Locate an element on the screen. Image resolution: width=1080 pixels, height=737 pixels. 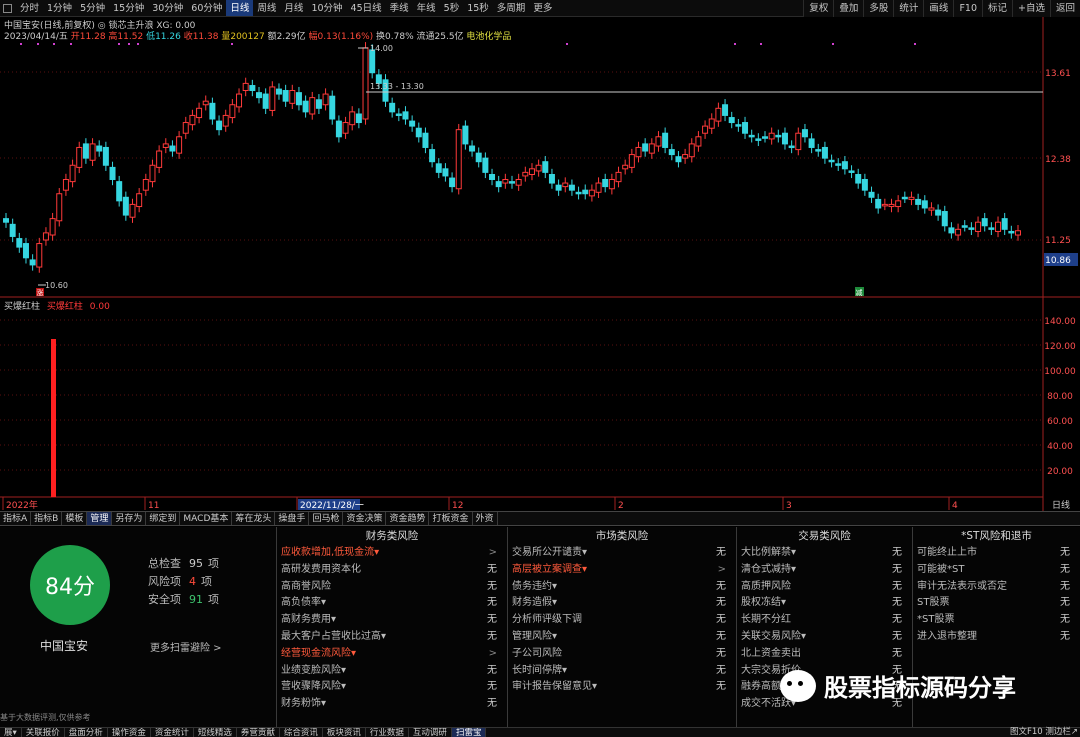
risk-item: 分析师评级下调 无 is located at coordinates (622, 620).